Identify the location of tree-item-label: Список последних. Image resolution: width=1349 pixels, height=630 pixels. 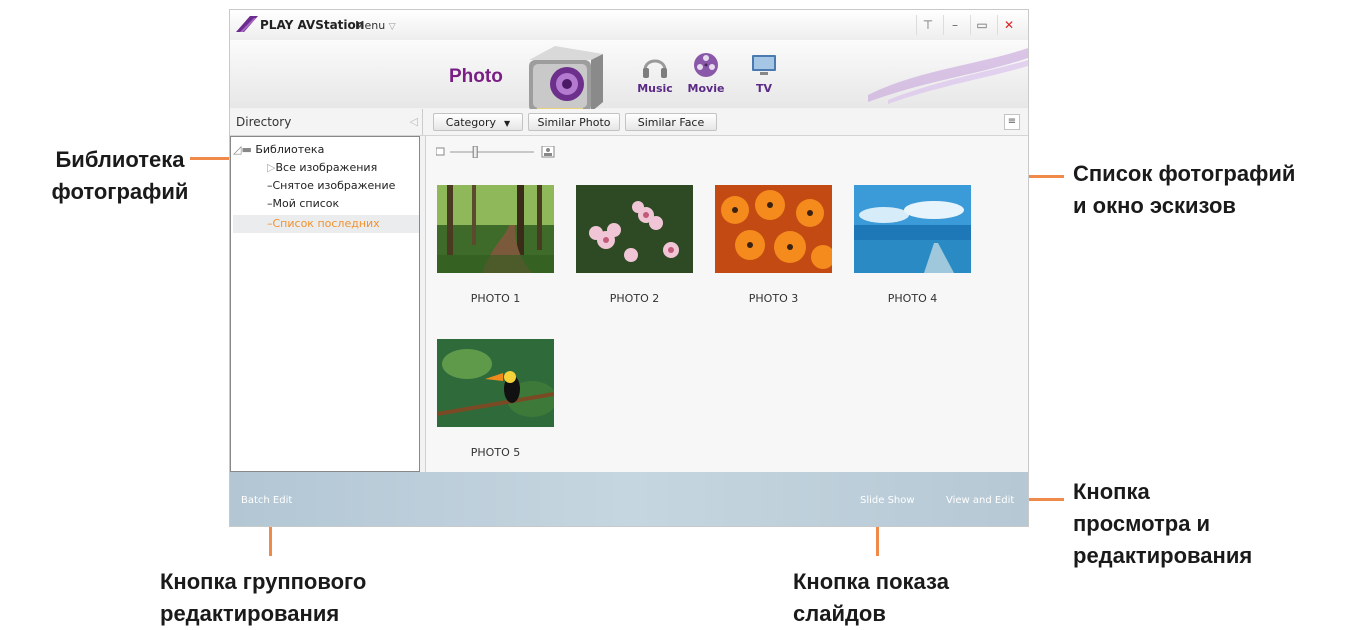
(326, 223).